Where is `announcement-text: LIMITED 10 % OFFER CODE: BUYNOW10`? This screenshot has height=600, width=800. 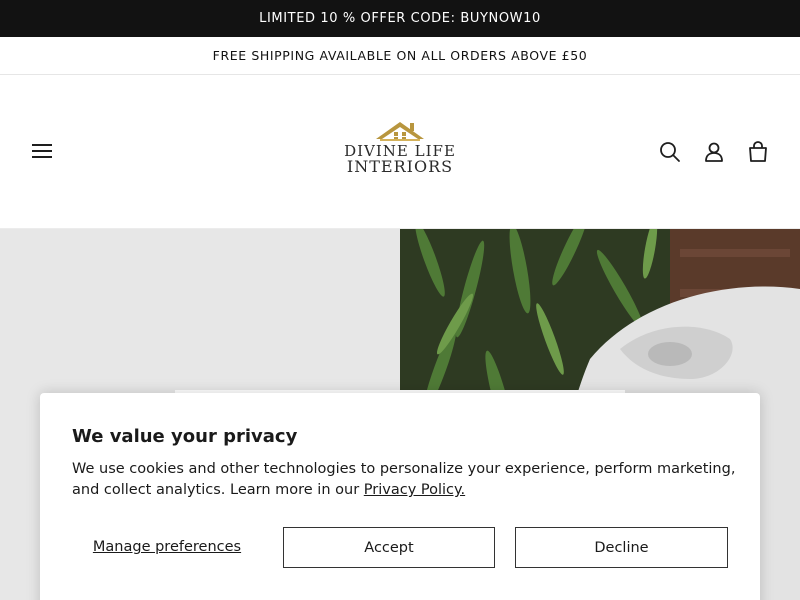
announcement-text: LIMITED 10 % OFFER CODE: BUYNOW10 is located at coordinates (400, 18).